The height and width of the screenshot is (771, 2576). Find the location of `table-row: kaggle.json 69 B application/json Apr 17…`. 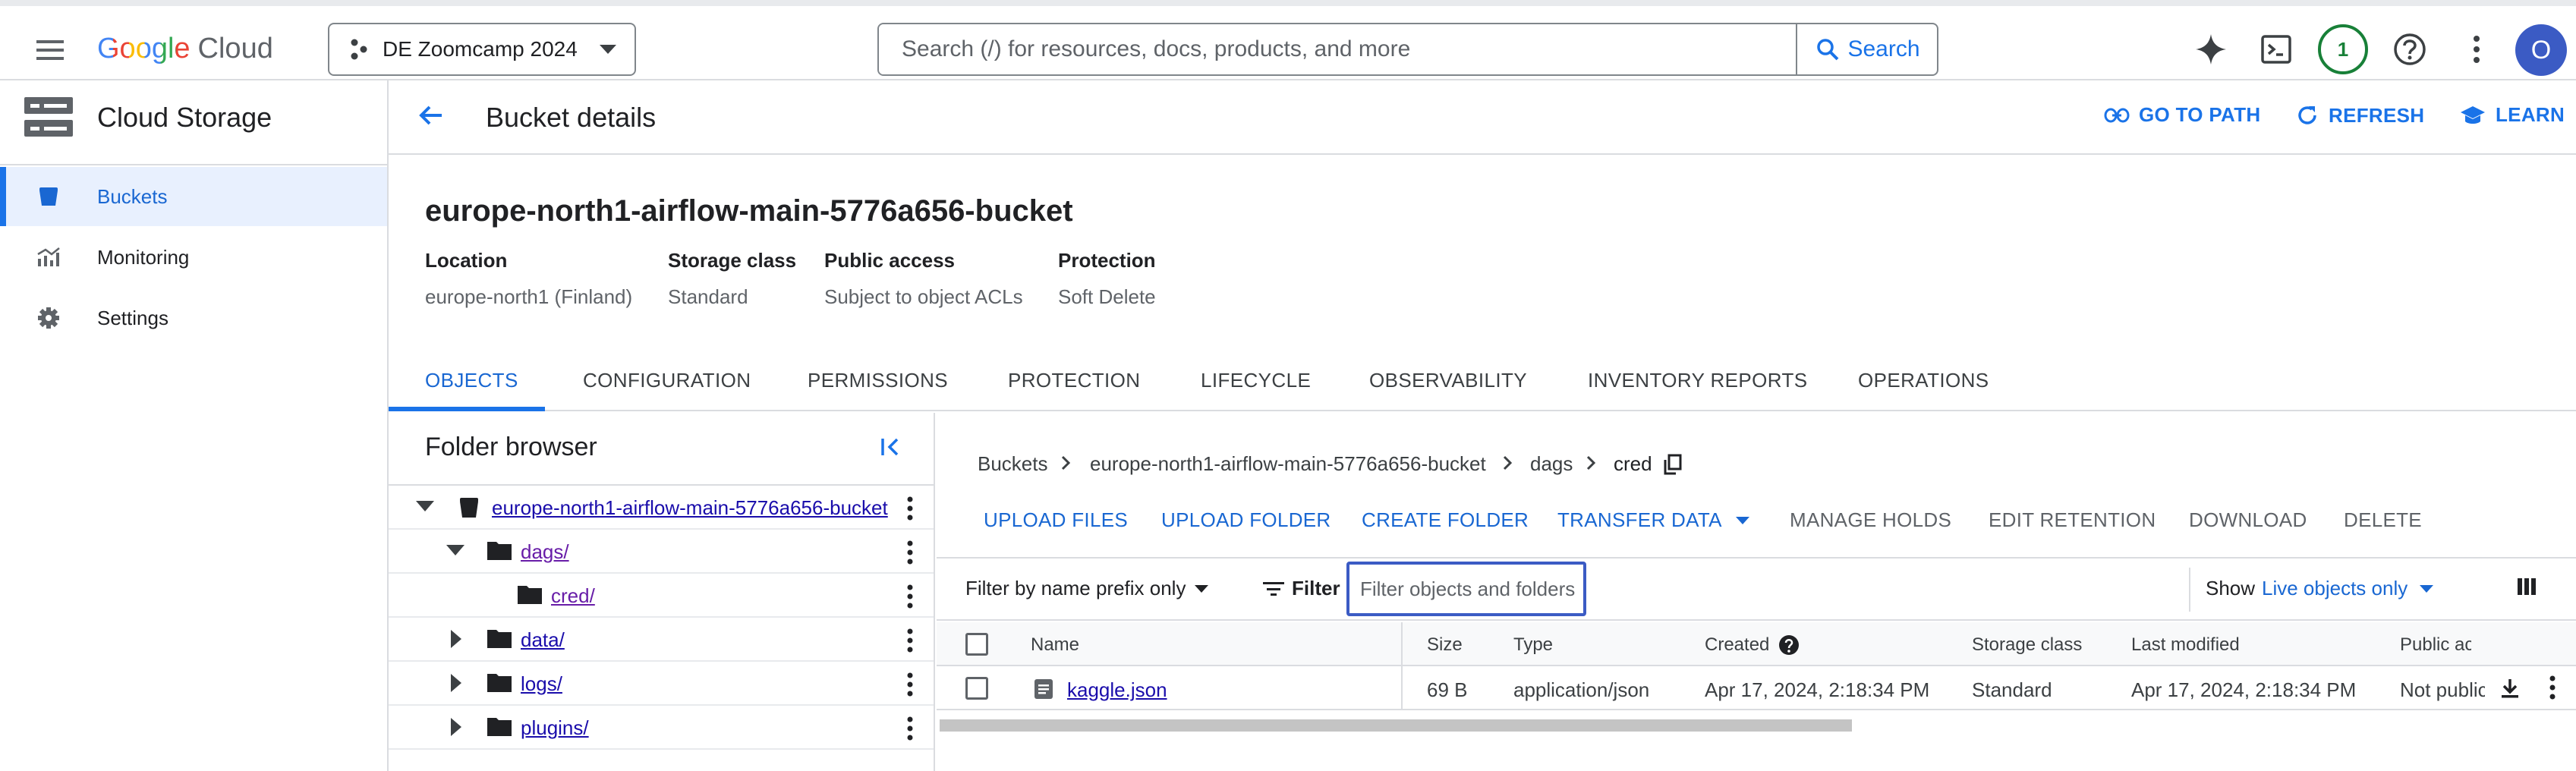

table-row: kaggle.json 69 B application/json Apr 17… is located at coordinates (1756, 688).